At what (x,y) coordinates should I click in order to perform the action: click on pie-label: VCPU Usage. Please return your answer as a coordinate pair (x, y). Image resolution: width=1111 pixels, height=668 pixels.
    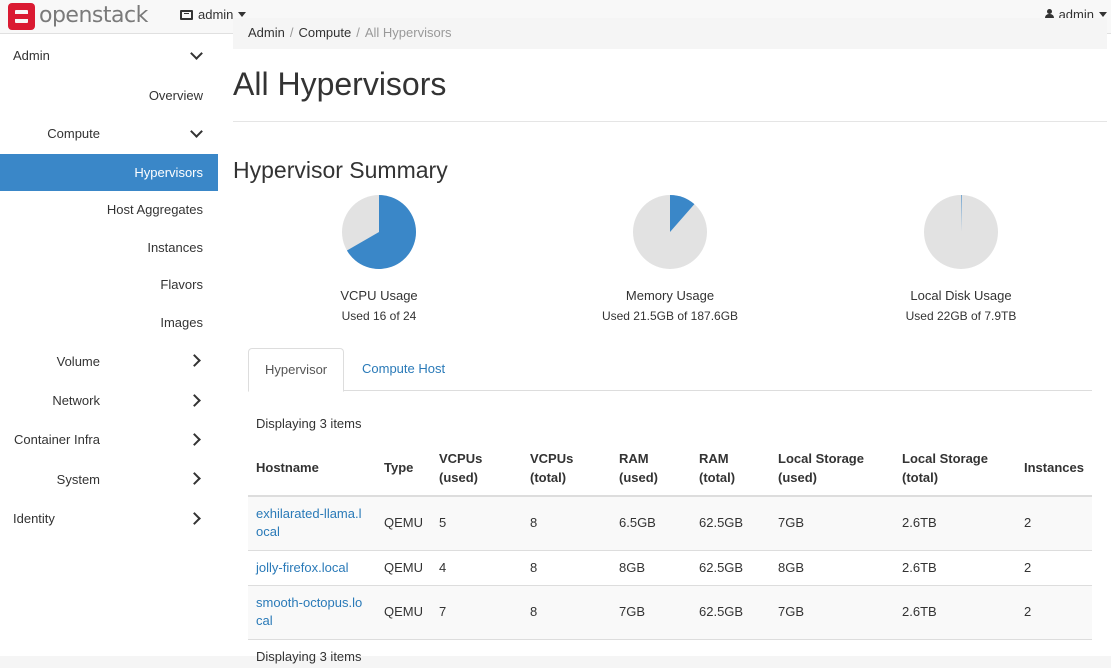
    Looking at the image, I should click on (379, 295).